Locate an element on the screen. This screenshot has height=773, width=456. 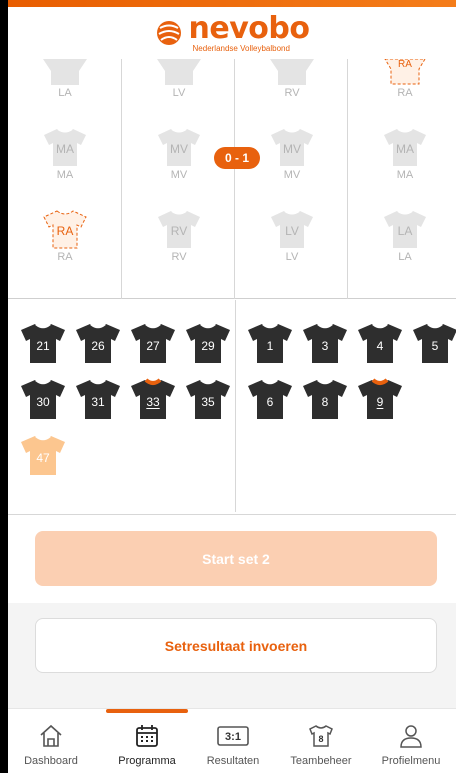
set-result-button: Setresultaat invoeren is located at coordinates (236, 645).